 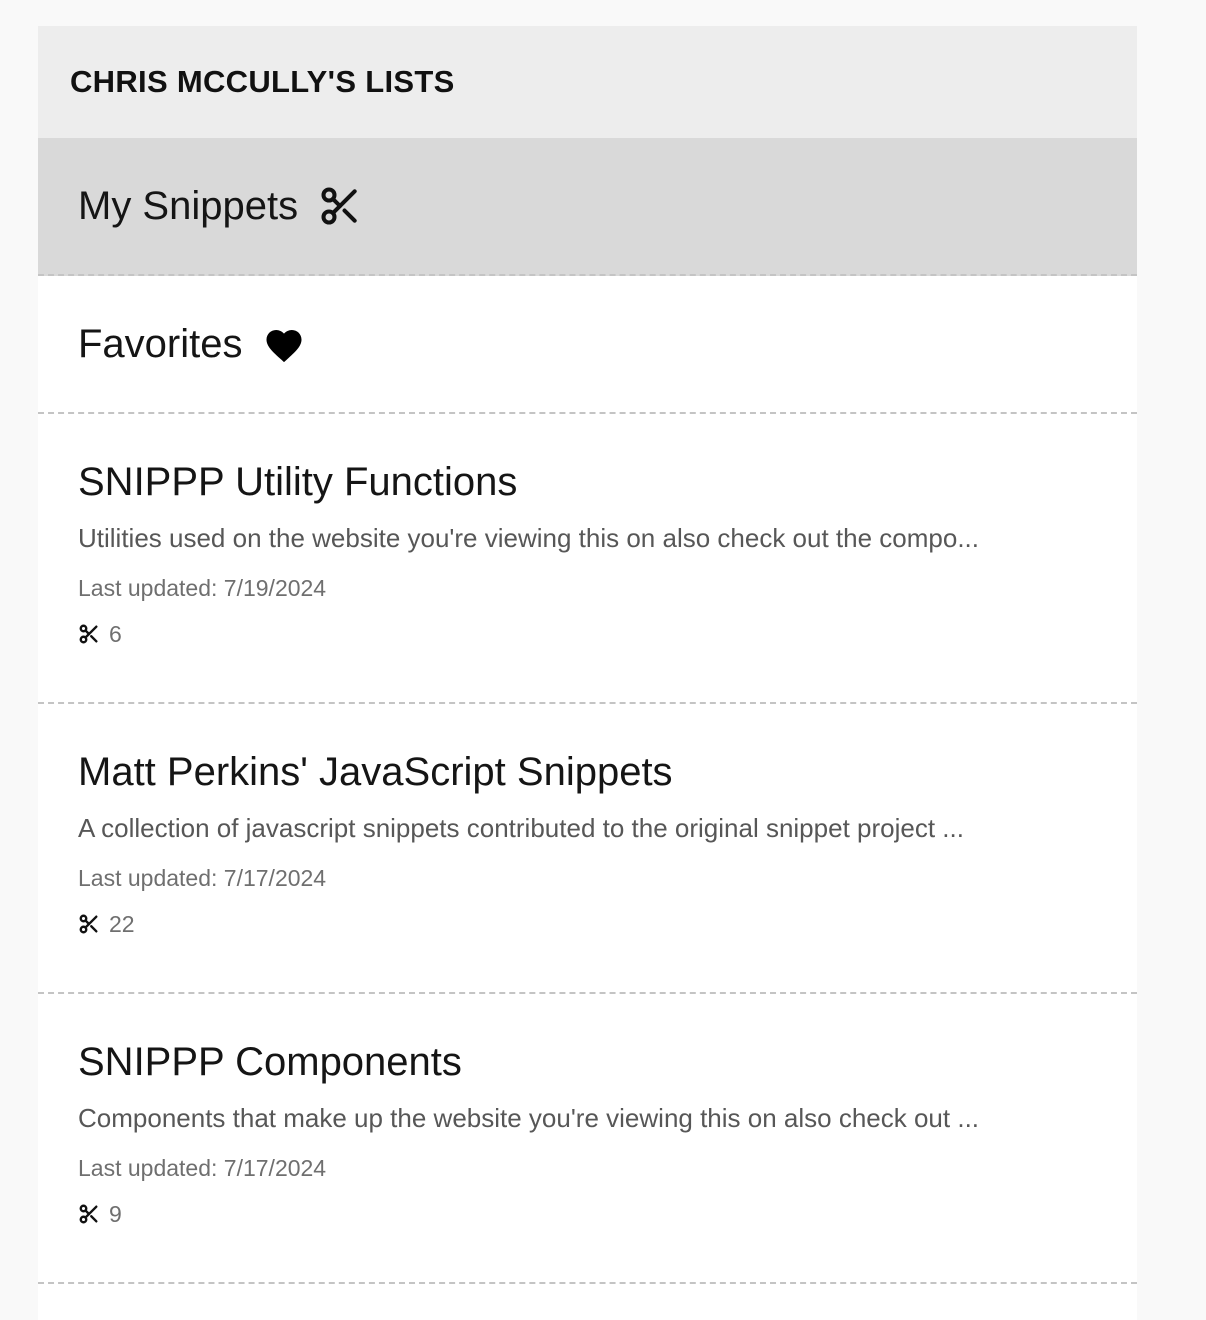 I want to click on nav-item-favorites: Favorites, so click(x=587, y=345).